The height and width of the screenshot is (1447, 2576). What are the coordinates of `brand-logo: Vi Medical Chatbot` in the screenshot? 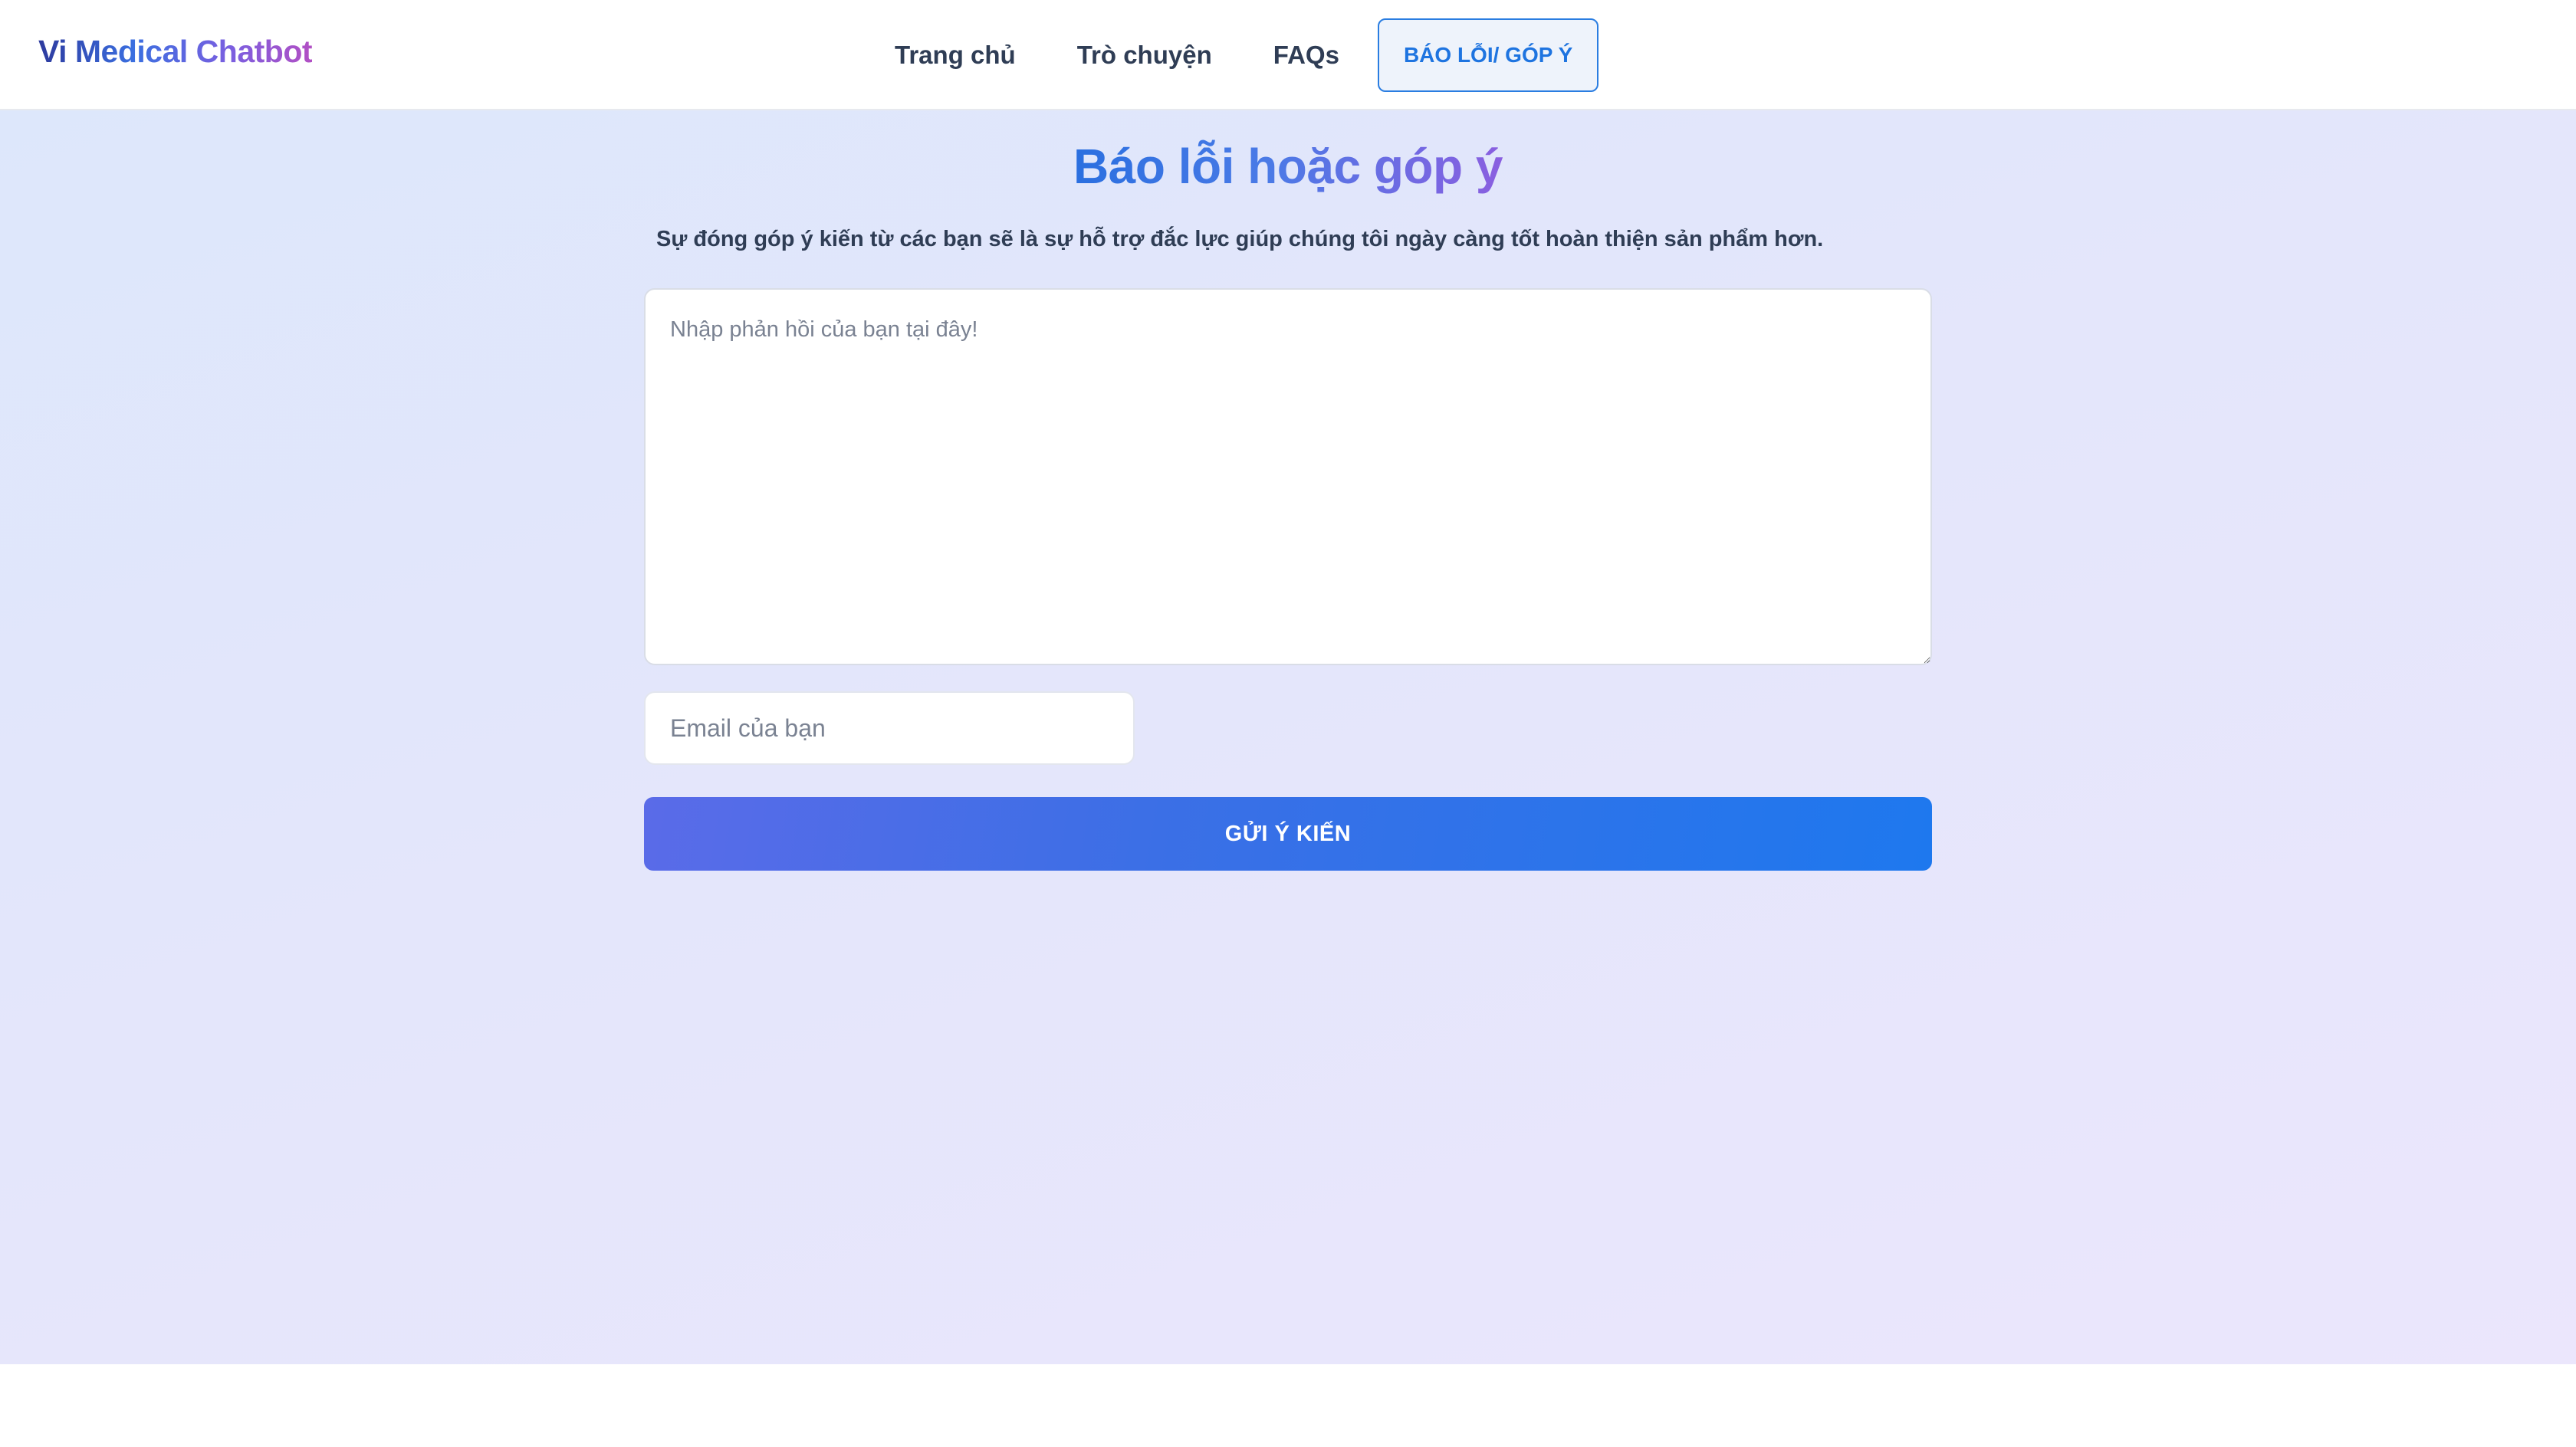 It's located at (176, 52).